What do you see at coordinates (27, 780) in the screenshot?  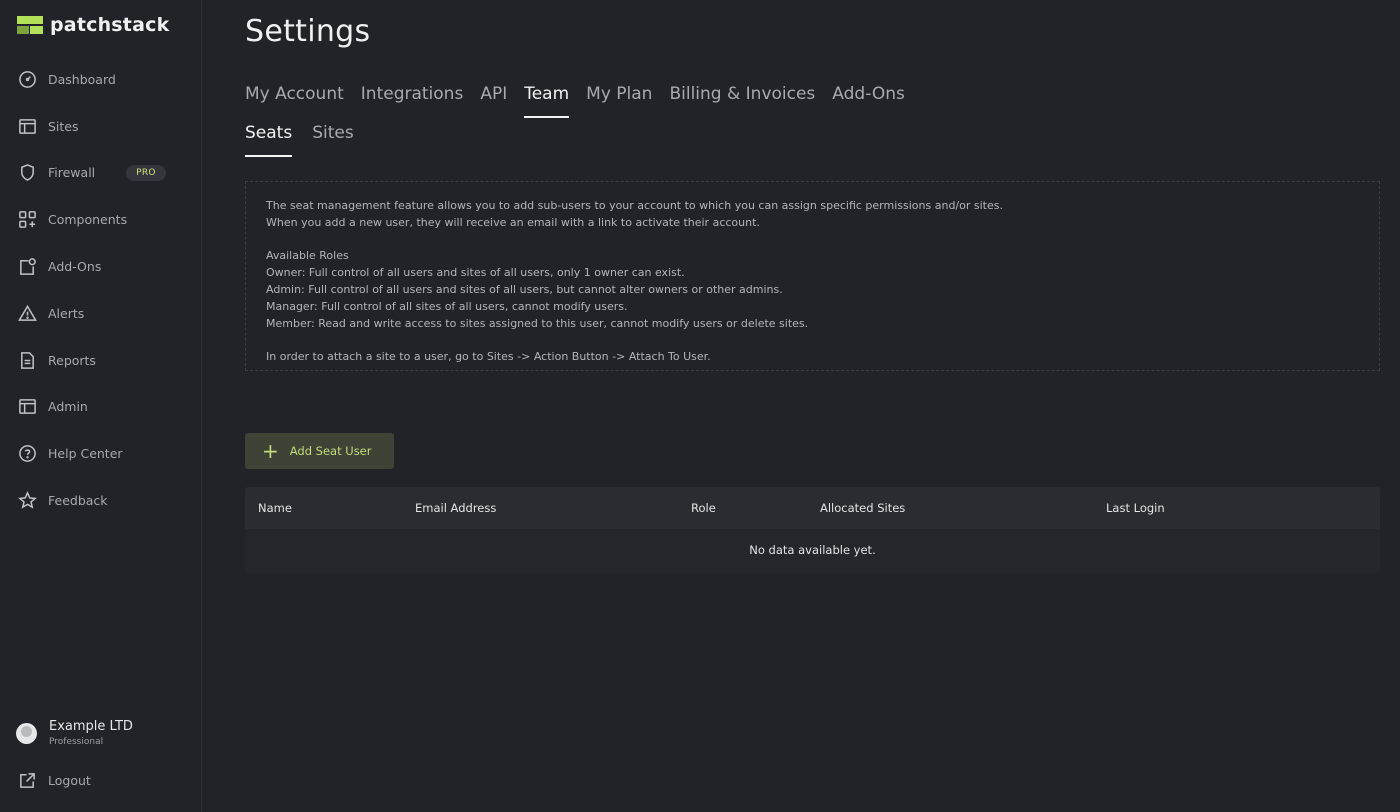 I see `external-link-icon` at bounding box center [27, 780].